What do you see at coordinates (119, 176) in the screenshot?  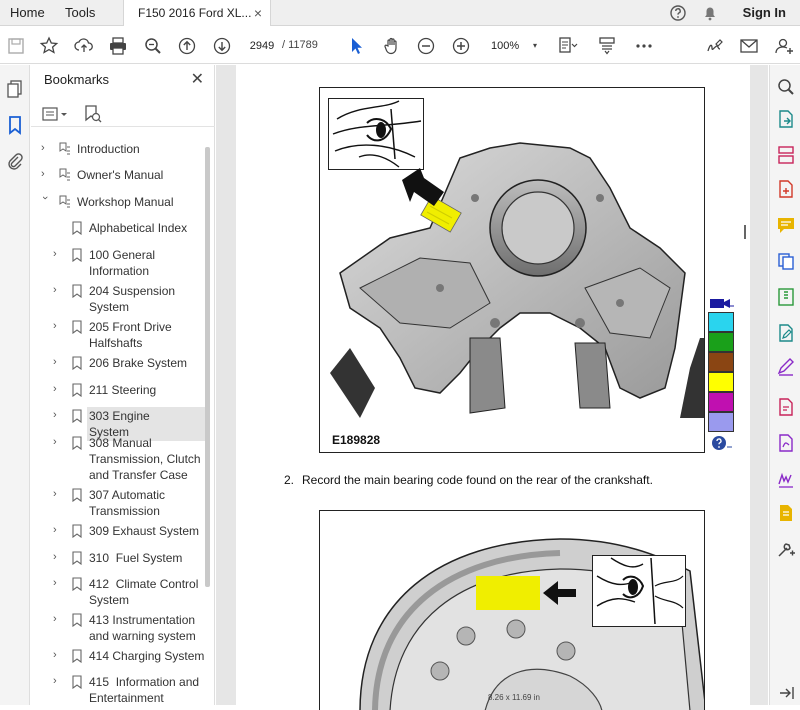 I see `bookmark-owners-manual: › Owner's Manual` at bounding box center [119, 176].